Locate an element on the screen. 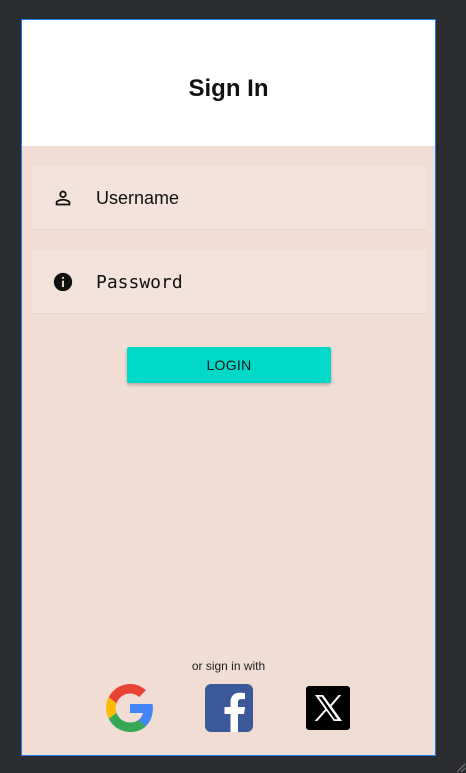 The width and height of the screenshot is (466, 773). person-icon is located at coordinates (63, 198).